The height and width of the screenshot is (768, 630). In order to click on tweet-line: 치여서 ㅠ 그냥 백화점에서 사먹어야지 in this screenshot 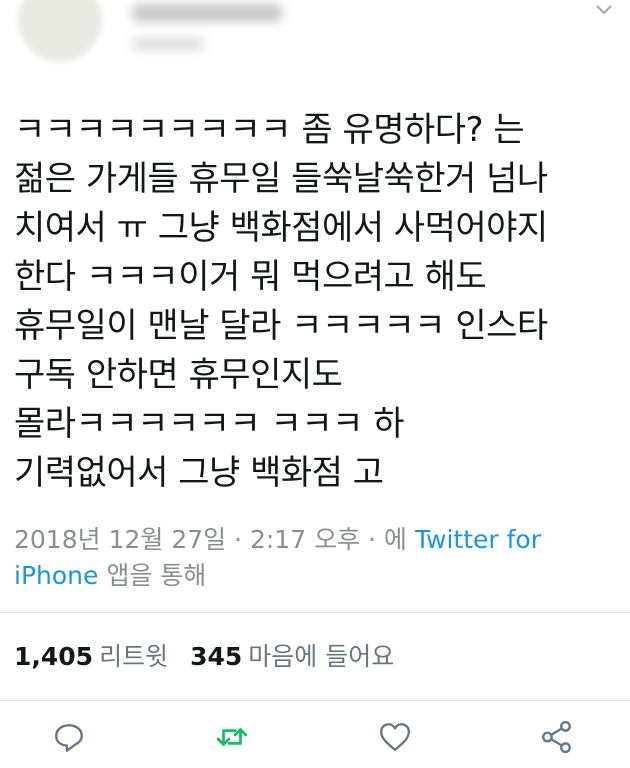, I will do `click(281, 228)`.